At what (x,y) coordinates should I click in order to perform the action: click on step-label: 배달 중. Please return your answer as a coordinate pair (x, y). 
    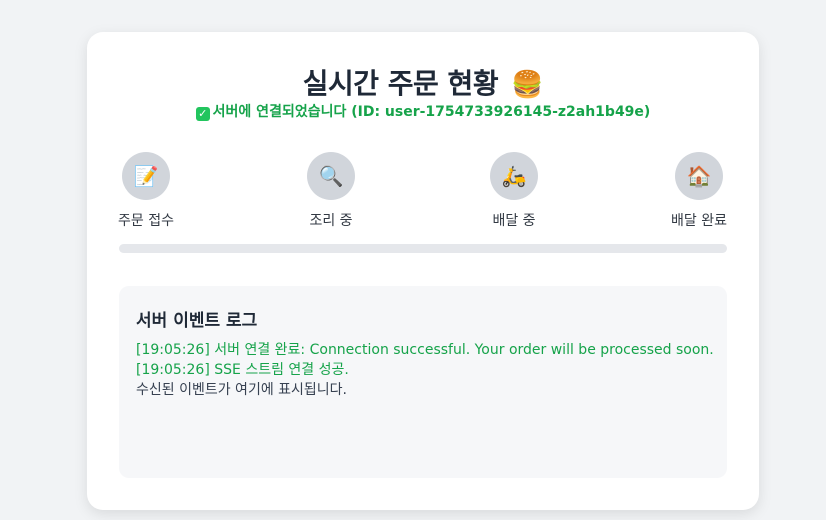
    Looking at the image, I should click on (514, 221).